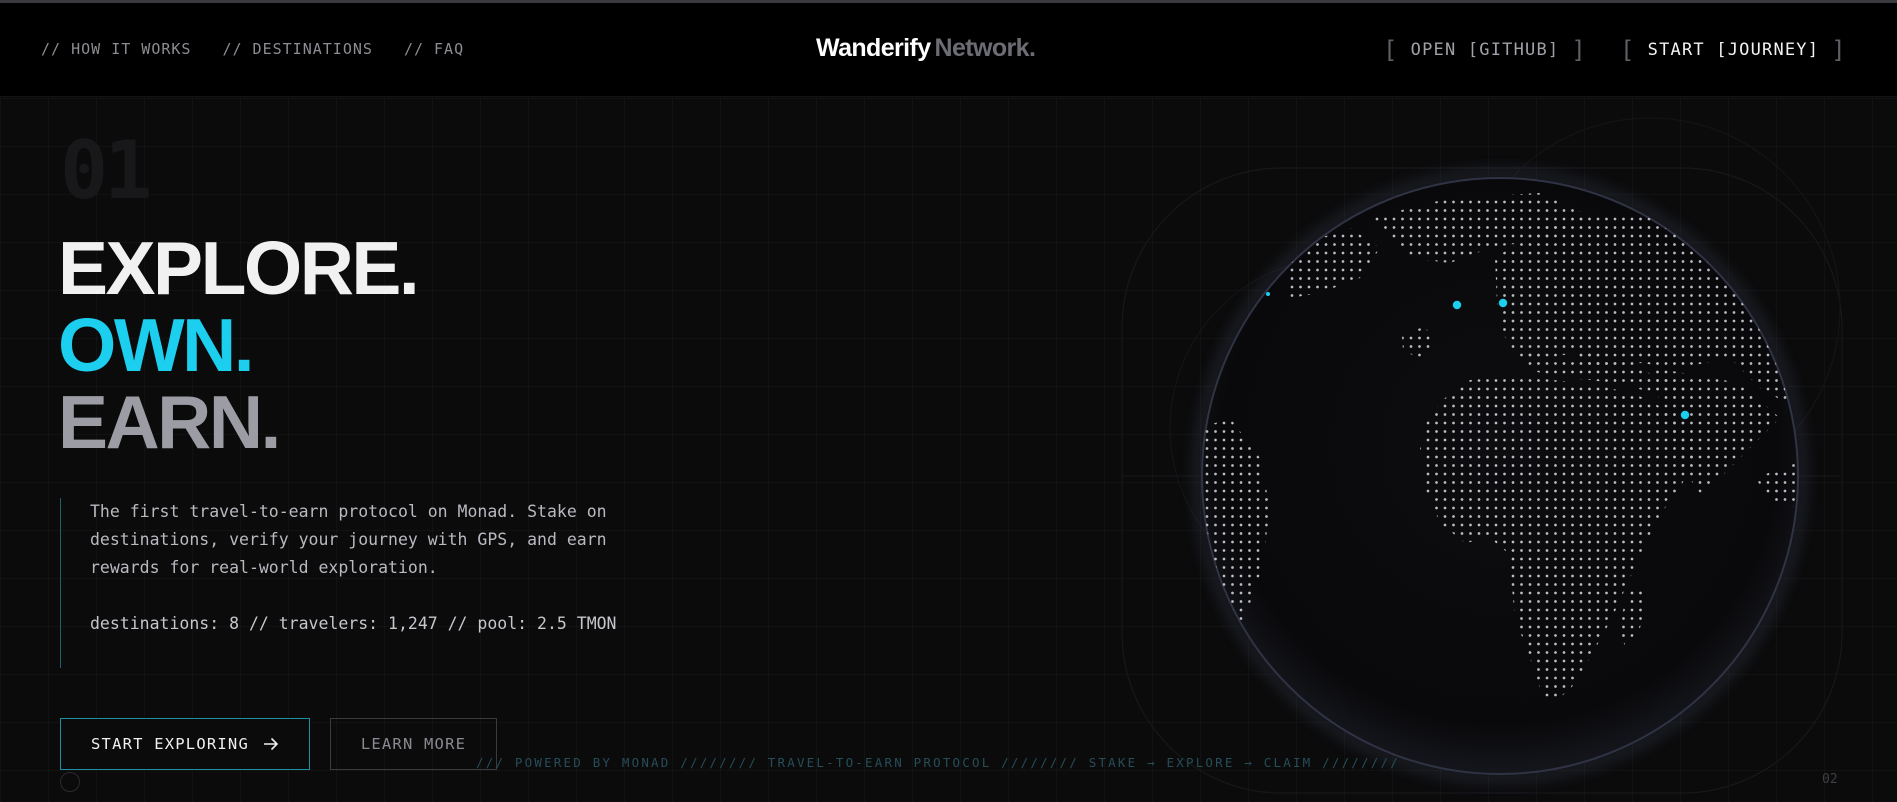  What do you see at coordinates (297, 49) in the screenshot?
I see `nav-link-destinations: // DESTINATIONS` at bounding box center [297, 49].